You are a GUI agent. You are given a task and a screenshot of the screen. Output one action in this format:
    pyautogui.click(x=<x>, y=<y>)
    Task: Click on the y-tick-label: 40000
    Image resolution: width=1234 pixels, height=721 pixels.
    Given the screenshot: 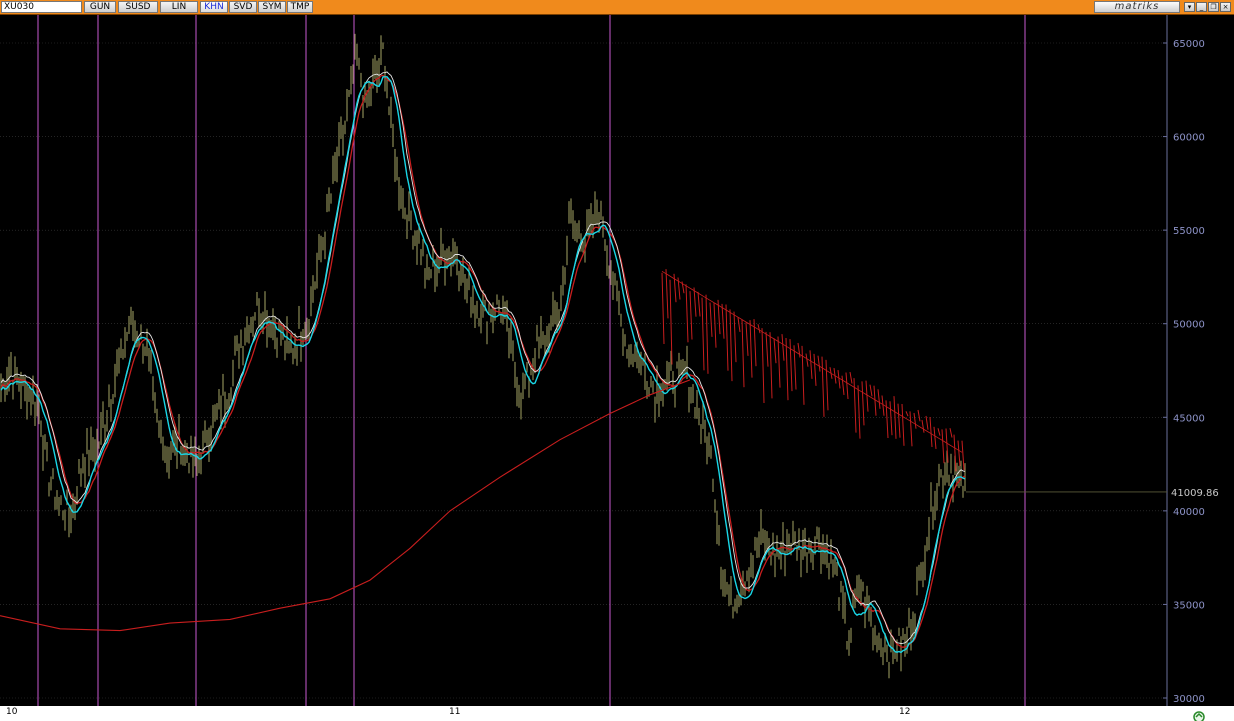 What is the action you would take?
    pyautogui.click(x=1189, y=512)
    